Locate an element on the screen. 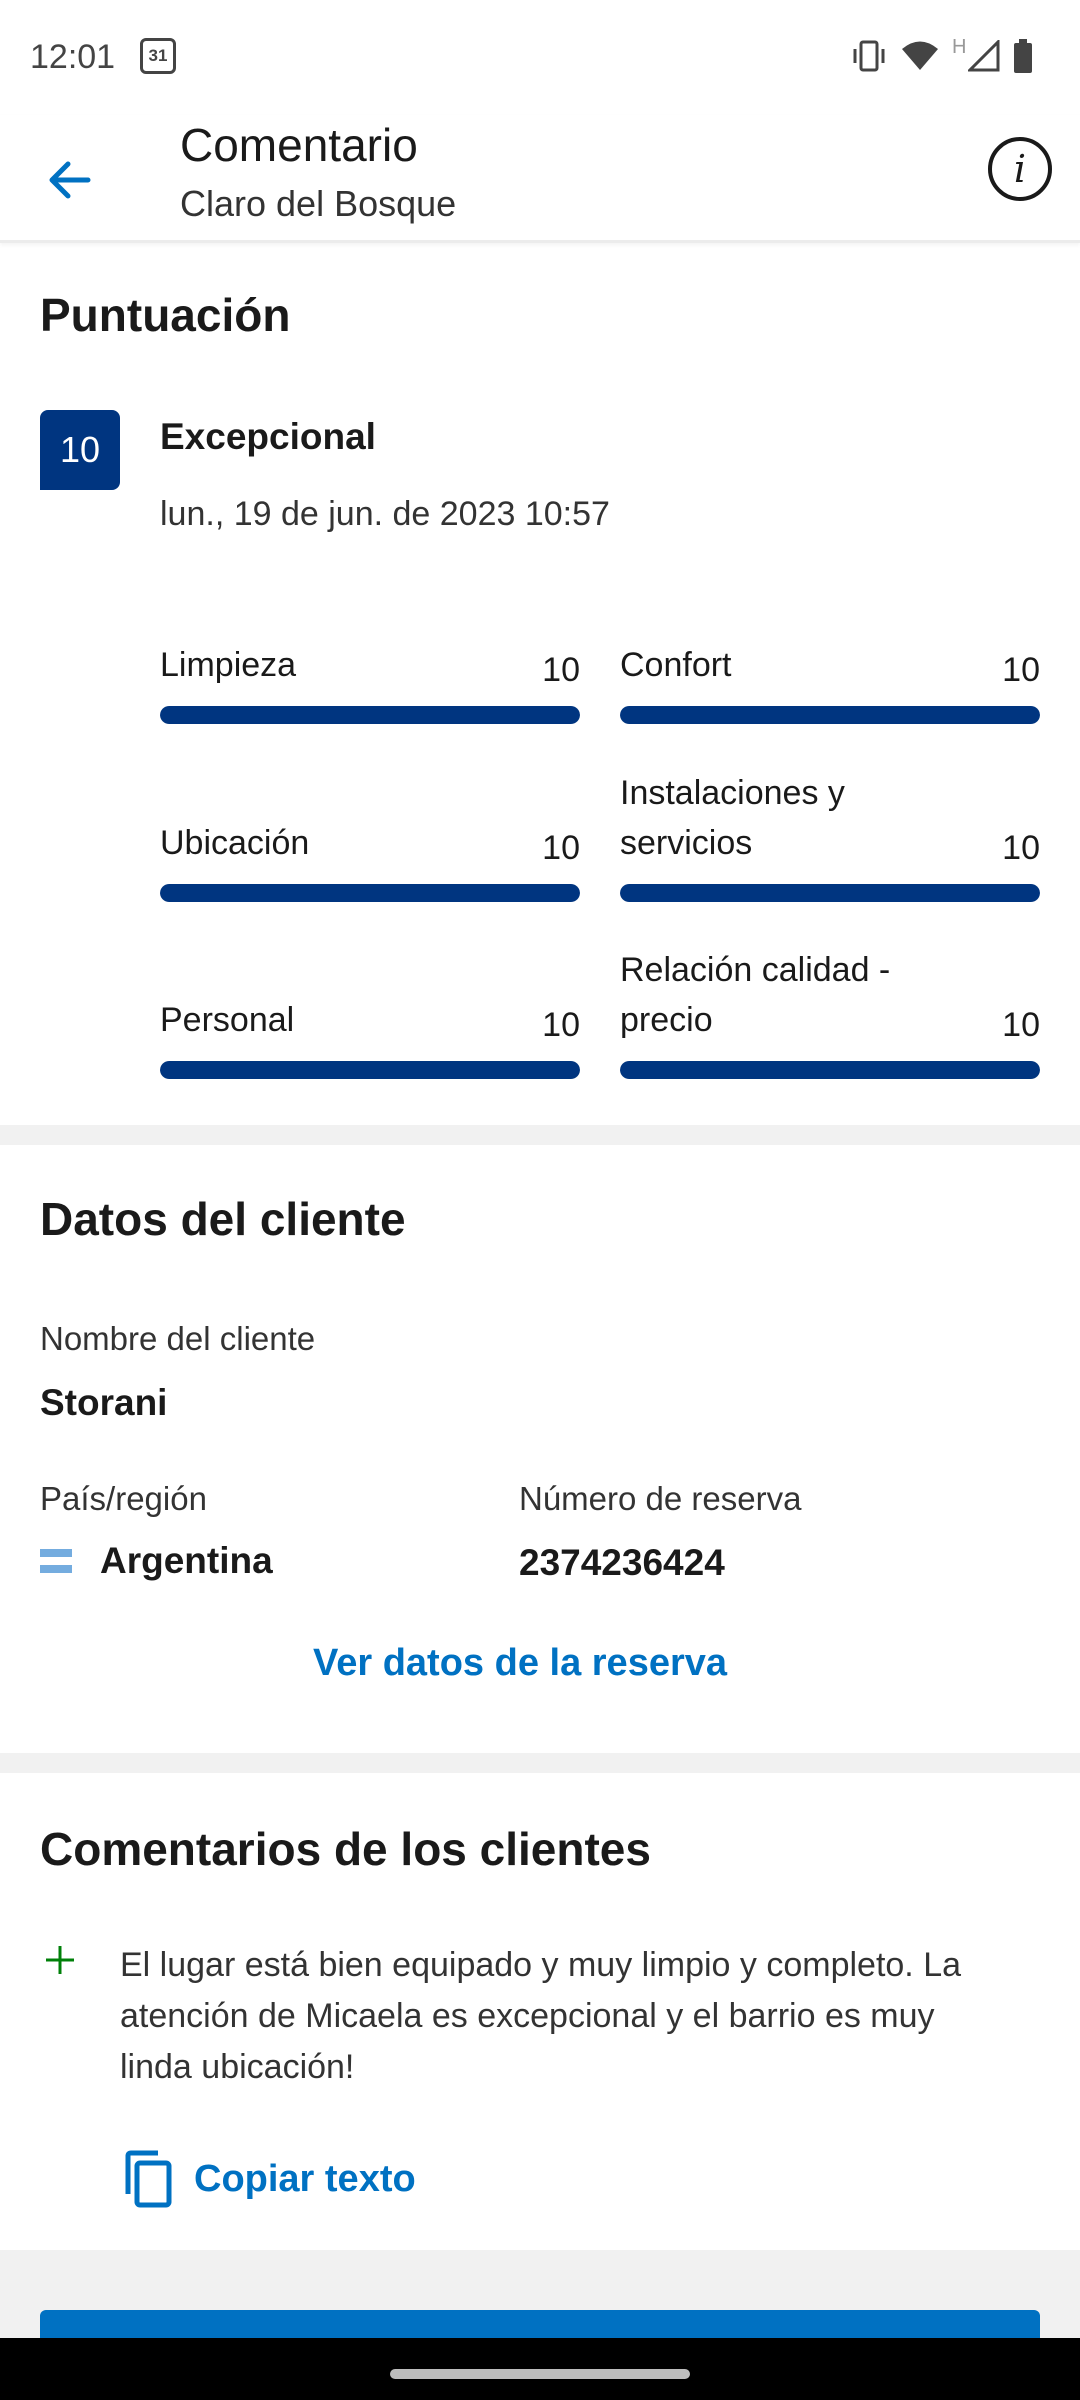  home-gesture-handle is located at coordinates (540, 2374).